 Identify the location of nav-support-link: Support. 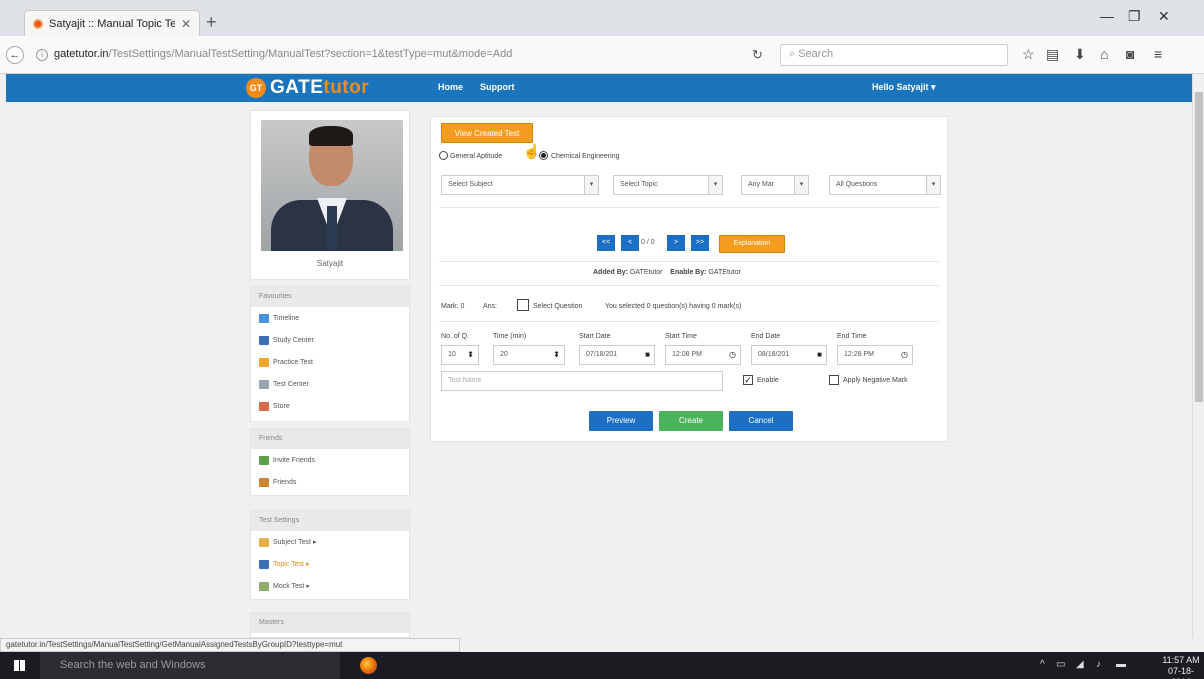
(497, 87).